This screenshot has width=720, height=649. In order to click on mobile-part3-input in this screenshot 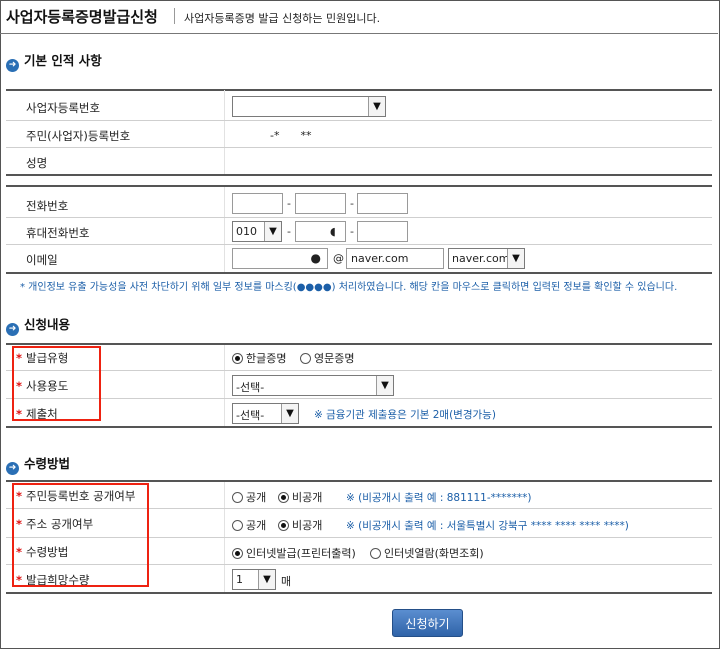, I will do `click(382, 231)`.